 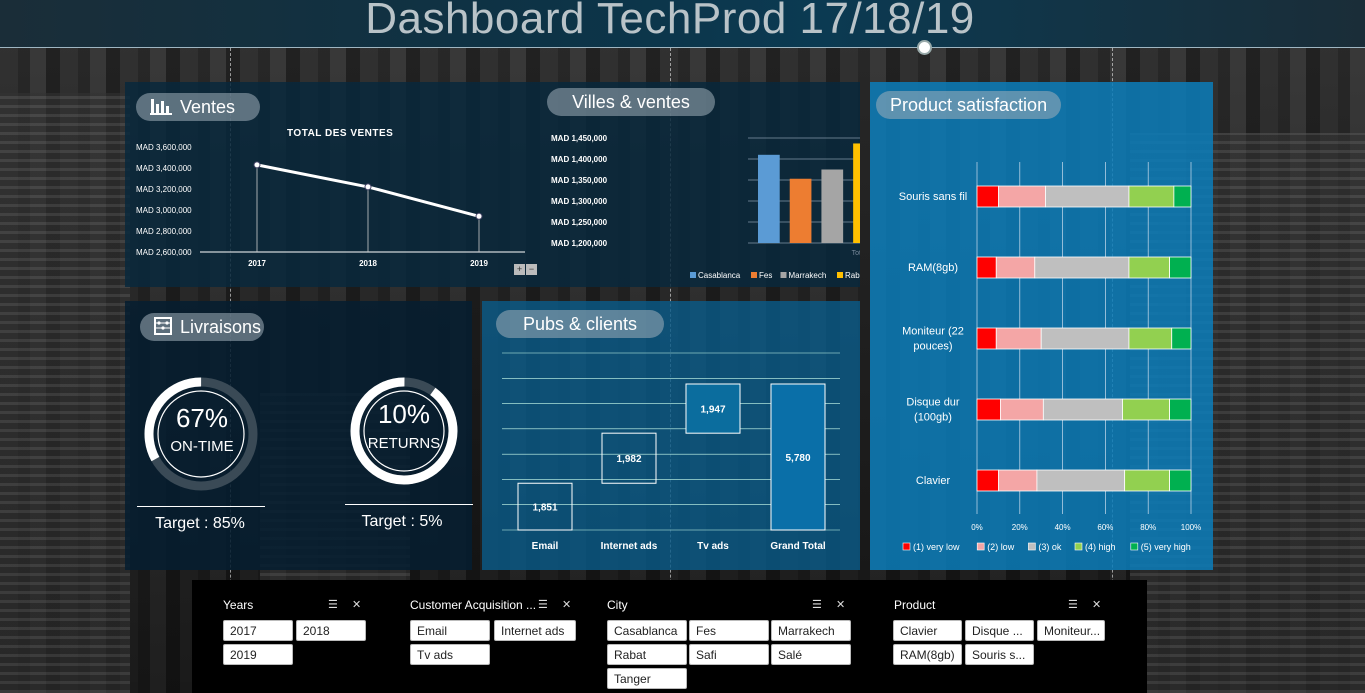 I want to click on data-label: 1,851, so click(x=544, y=508).